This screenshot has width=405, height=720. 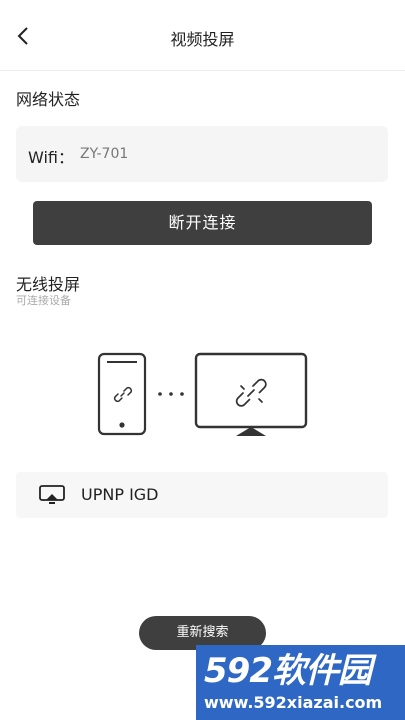 I want to click on wifi-value: ZY-701, so click(x=104, y=154).